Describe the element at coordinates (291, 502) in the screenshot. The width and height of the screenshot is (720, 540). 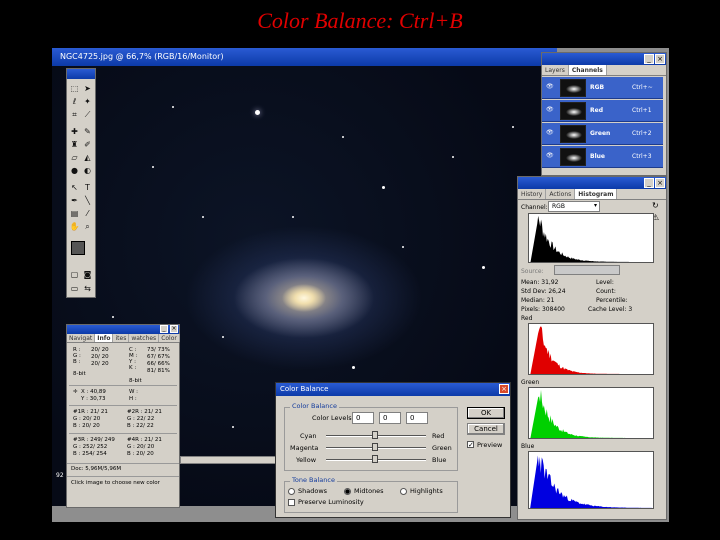
I see `preserve-luminosity-checkbox` at that location.